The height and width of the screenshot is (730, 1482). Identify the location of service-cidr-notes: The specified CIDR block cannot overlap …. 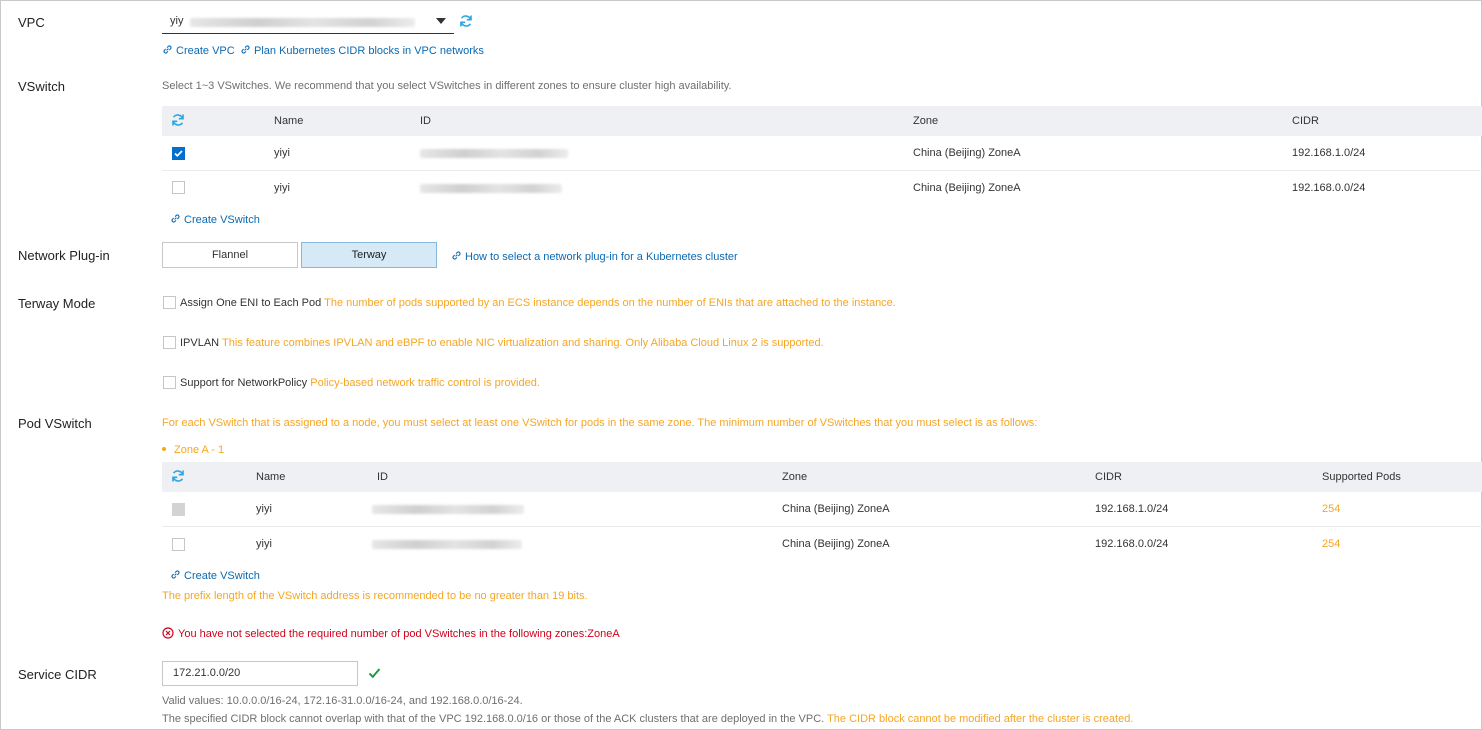
(647, 719).